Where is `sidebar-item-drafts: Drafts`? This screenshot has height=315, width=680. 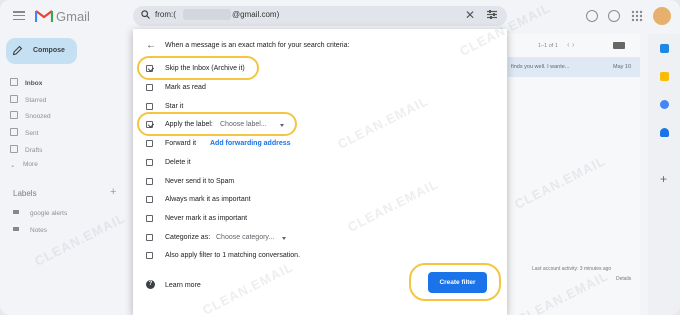 sidebar-item-drafts: Drafts is located at coordinates (26, 149).